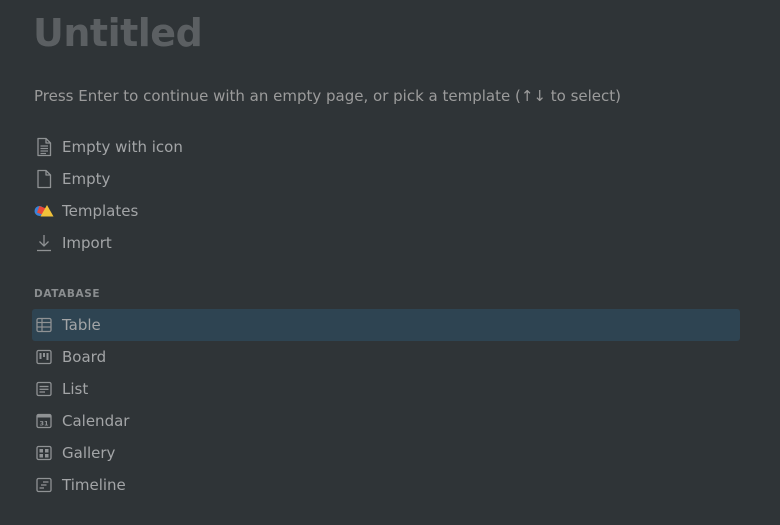 This screenshot has width=780, height=525. I want to click on menu-item-timeline: Timeline, so click(386, 485).